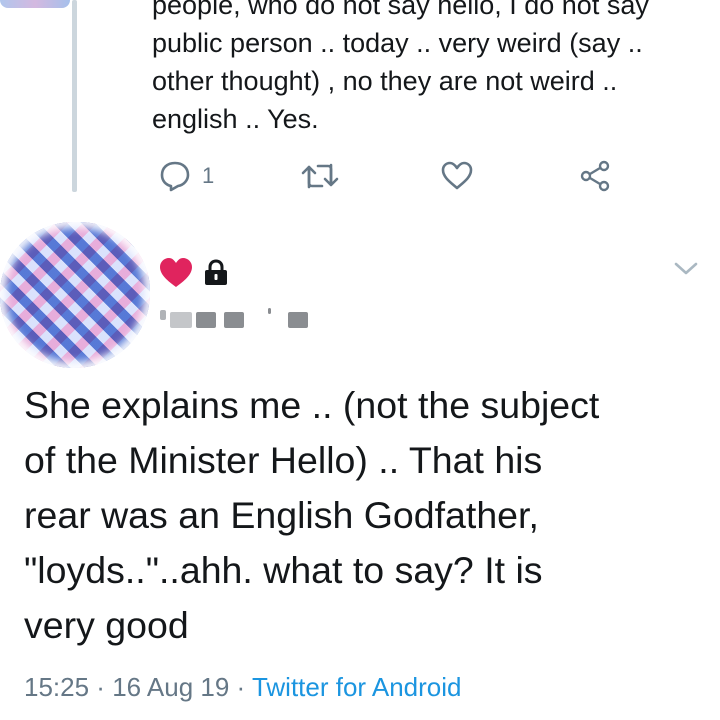 Image resolution: width=720 pixels, height=720 pixels. I want to click on like-button, so click(457, 176).